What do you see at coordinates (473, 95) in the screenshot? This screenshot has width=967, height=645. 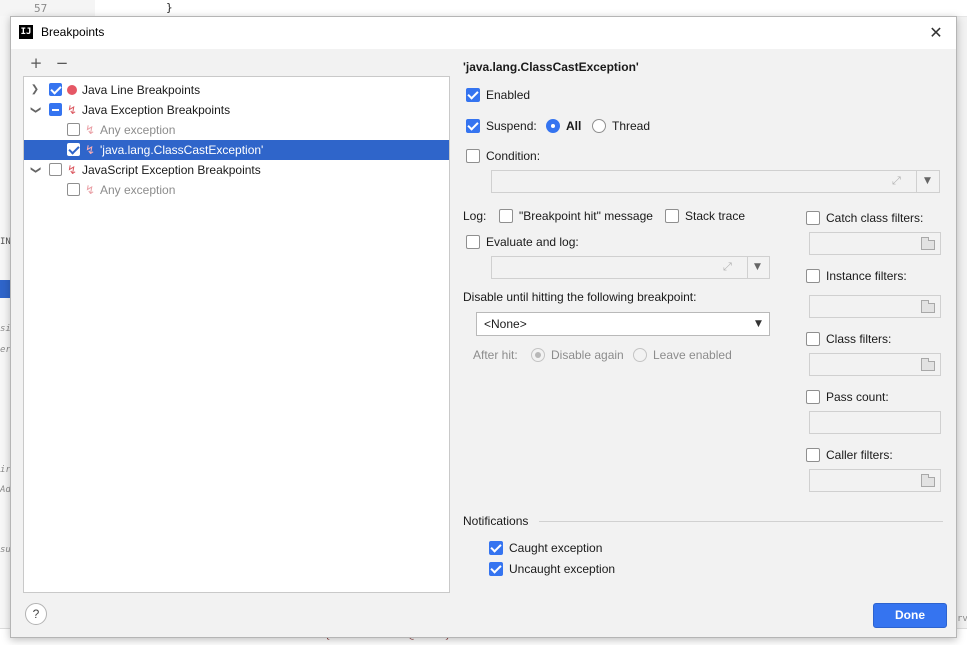 I see `enabled-checkbox` at bounding box center [473, 95].